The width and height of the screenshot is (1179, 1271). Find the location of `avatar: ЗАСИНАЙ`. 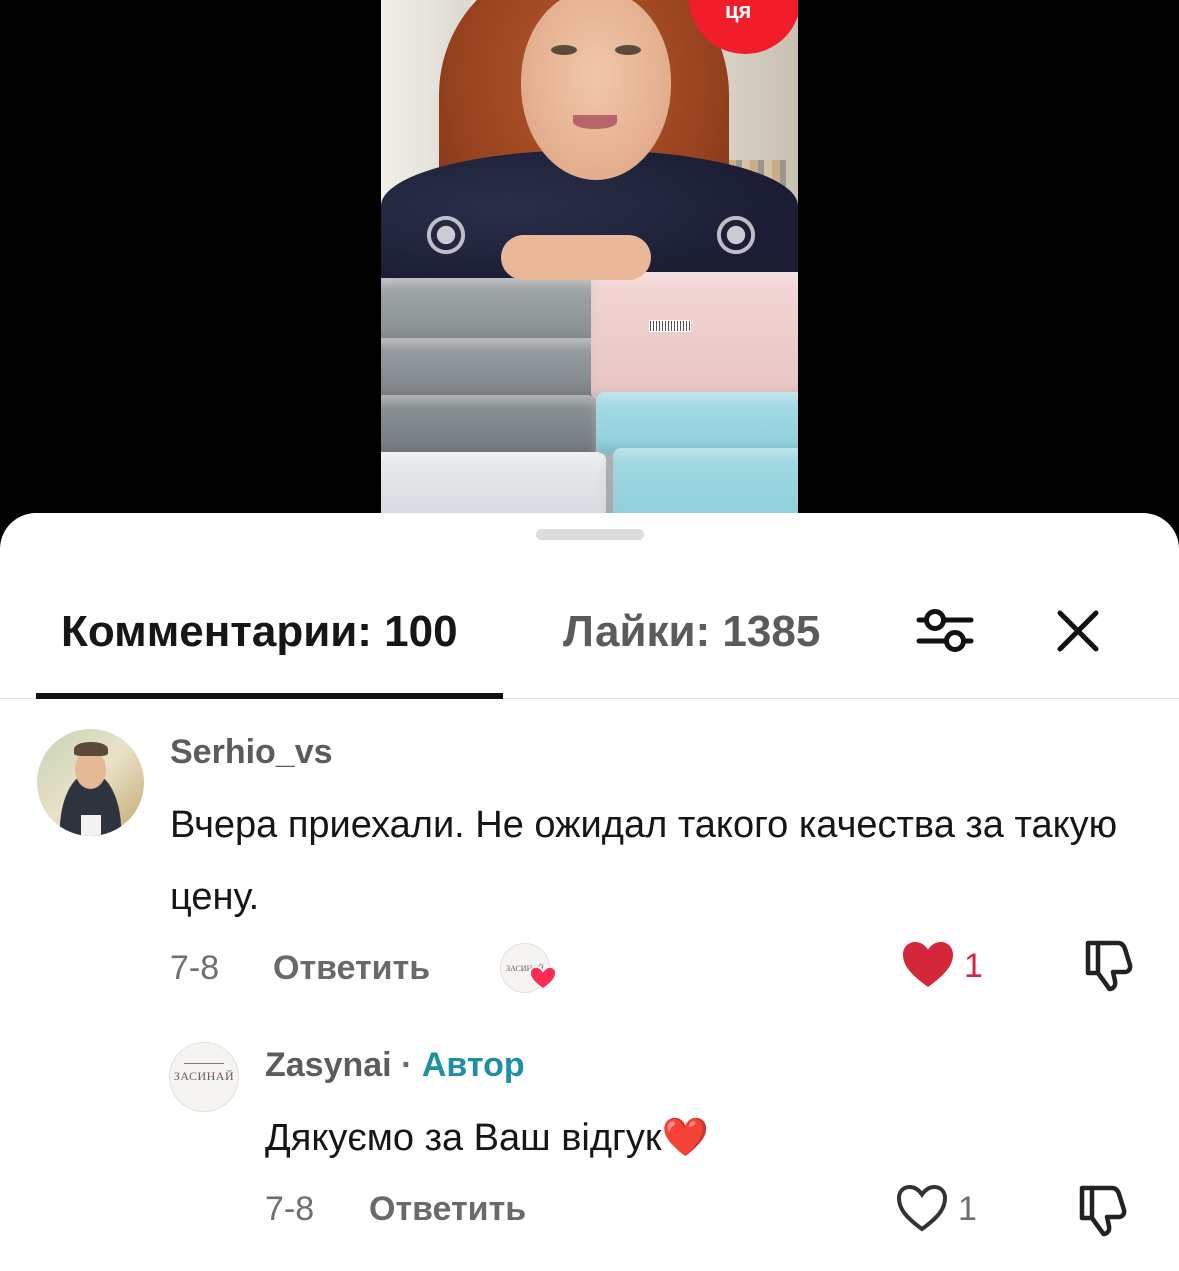

avatar: ЗАСИНАЙ is located at coordinates (204, 1077).